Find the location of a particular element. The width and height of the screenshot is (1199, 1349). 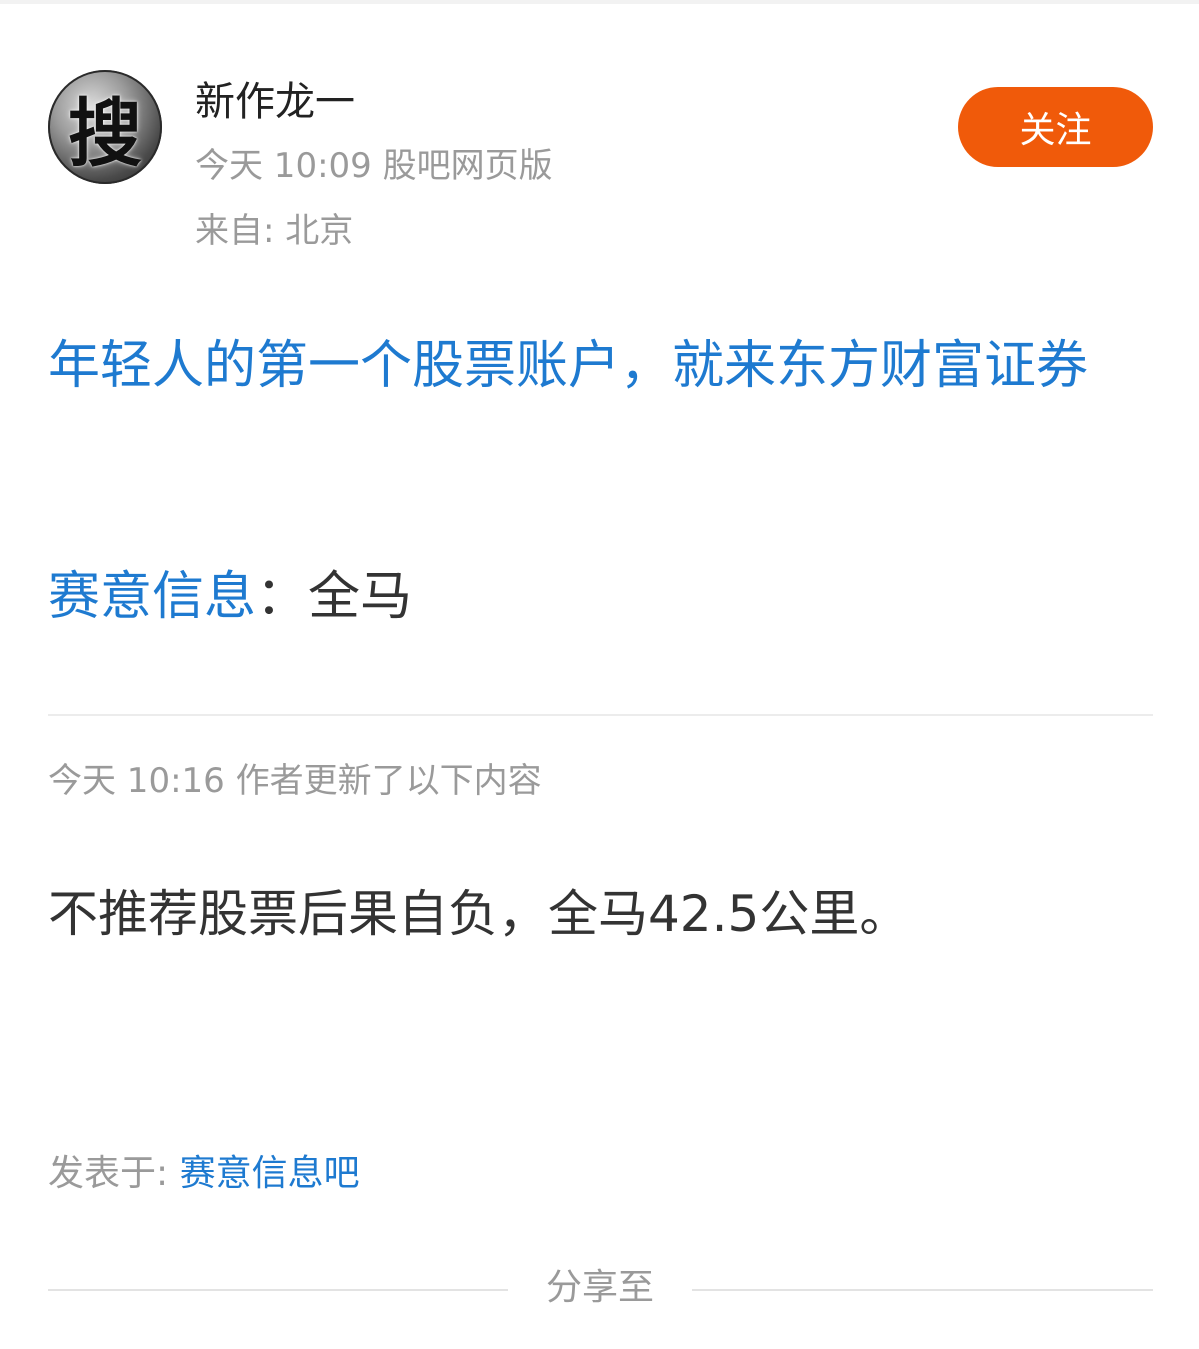

share-divider-right is located at coordinates (922, 1290).